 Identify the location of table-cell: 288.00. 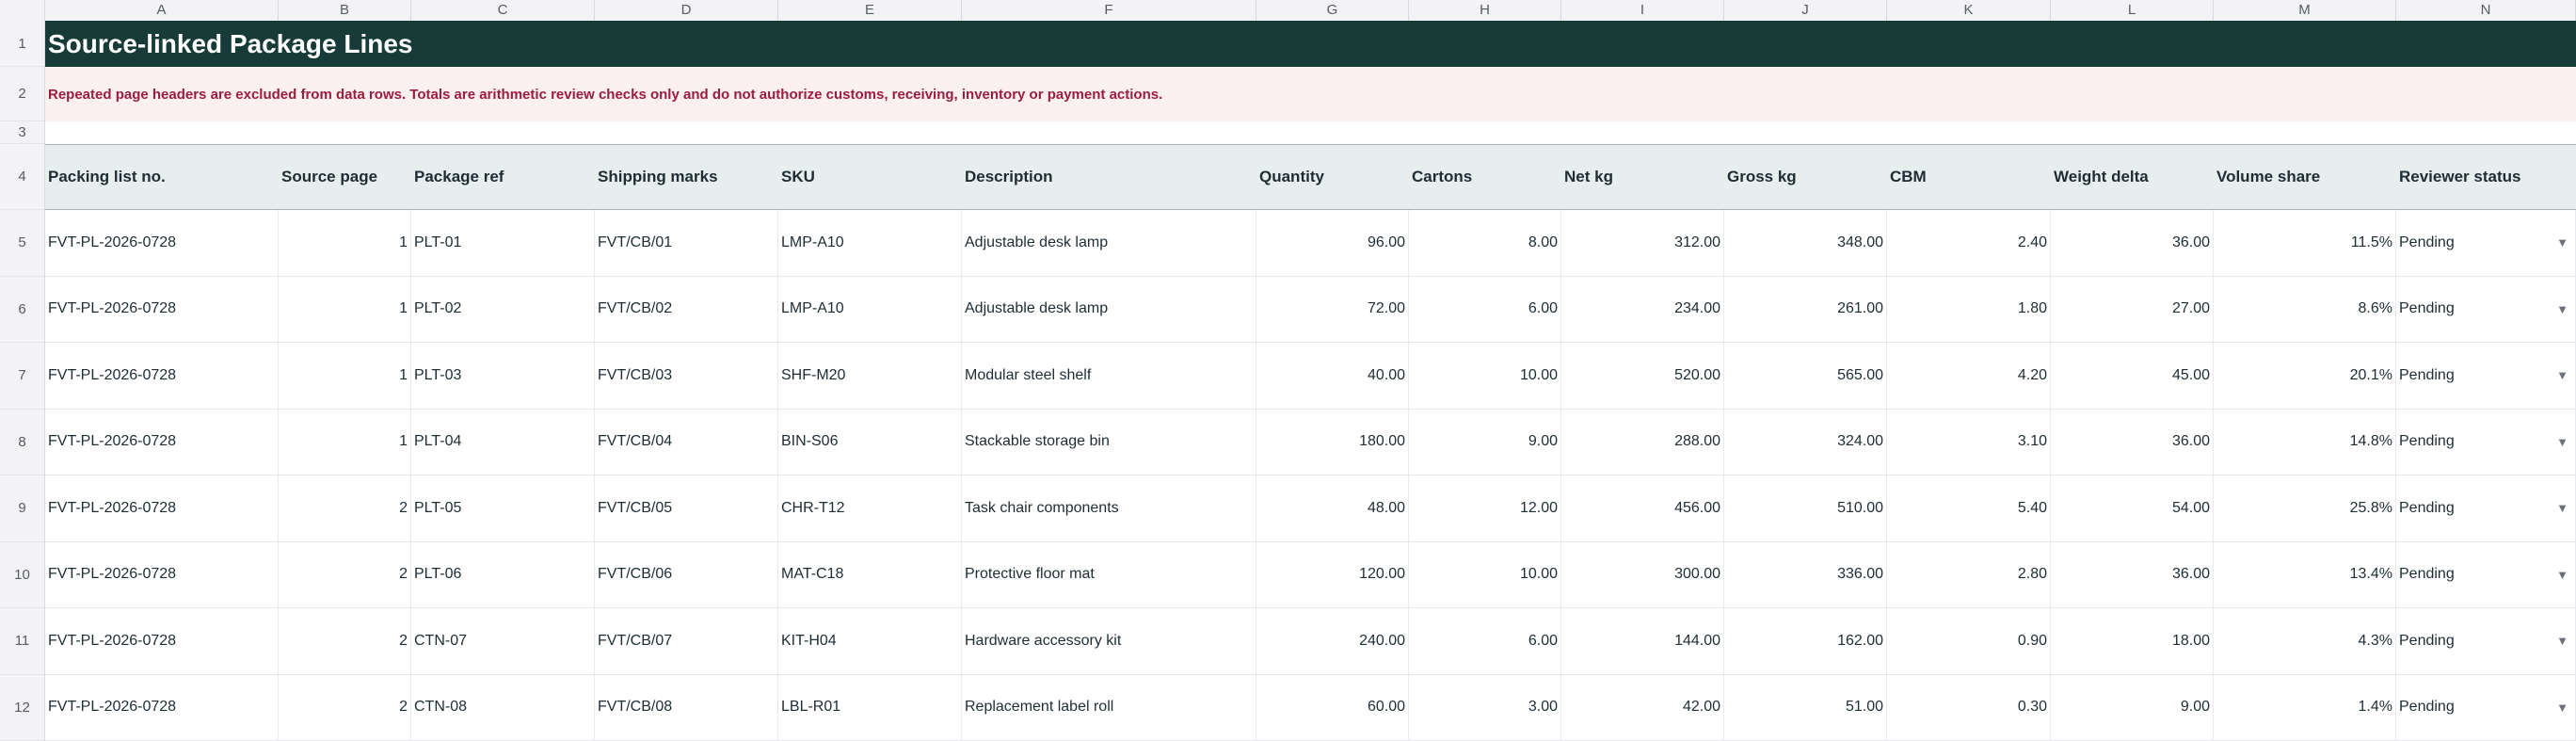
(1642, 442).